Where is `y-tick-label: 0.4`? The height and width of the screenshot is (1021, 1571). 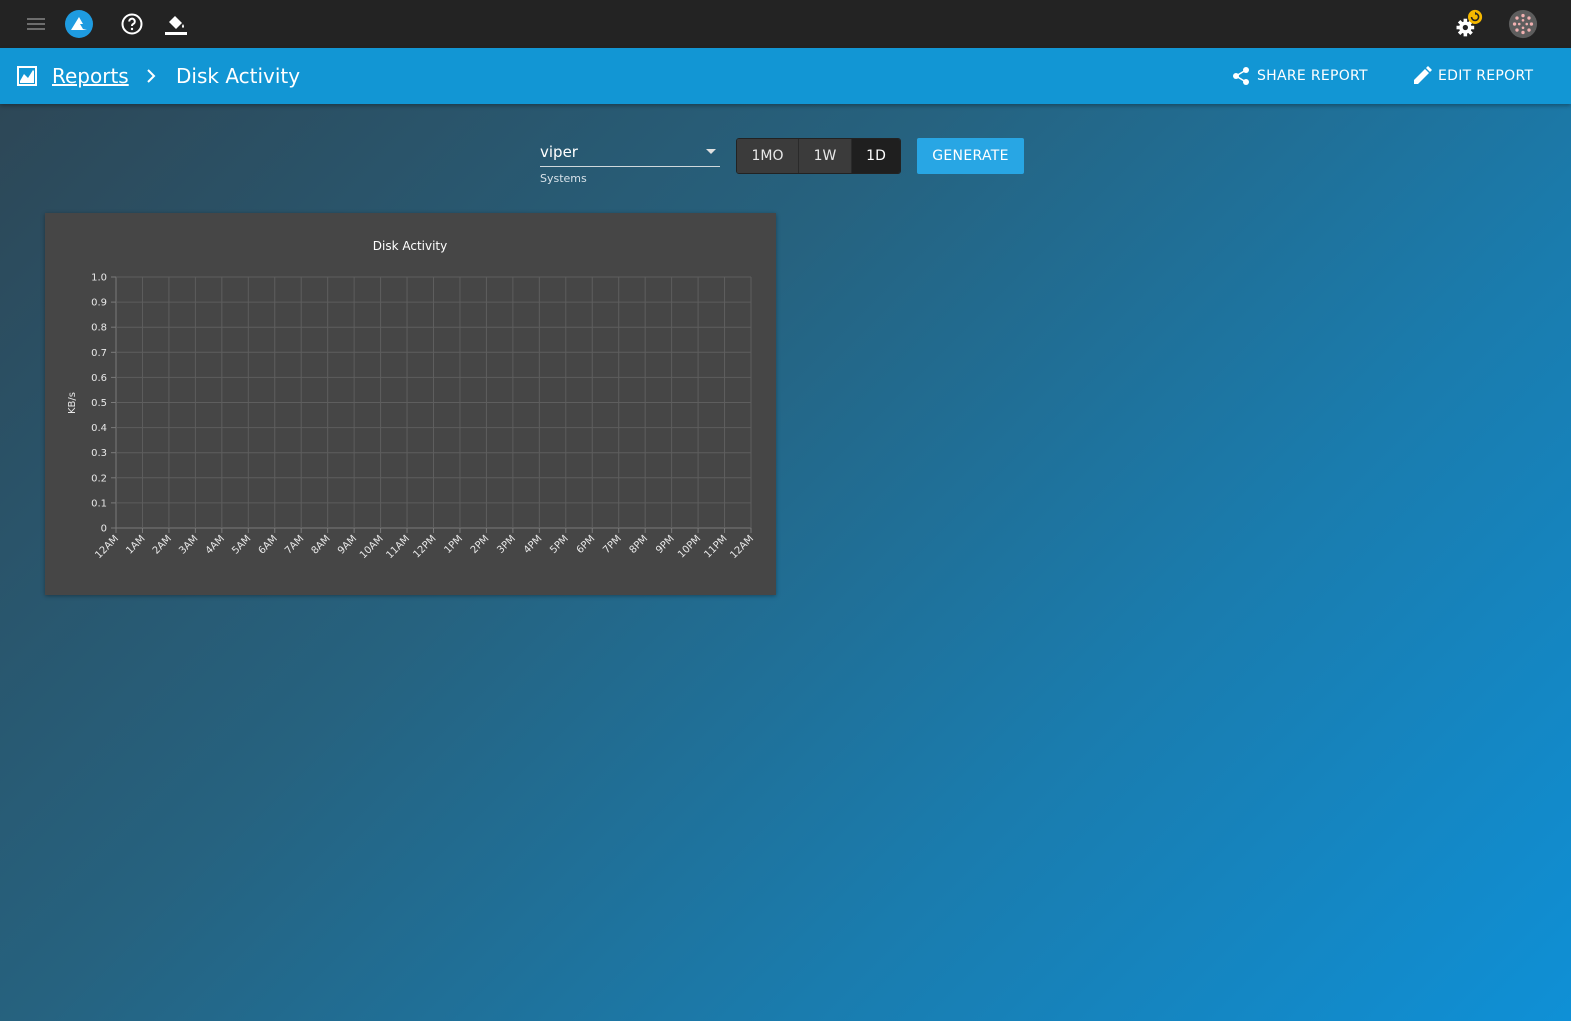
y-tick-label: 0.4 is located at coordinates (99, 428).